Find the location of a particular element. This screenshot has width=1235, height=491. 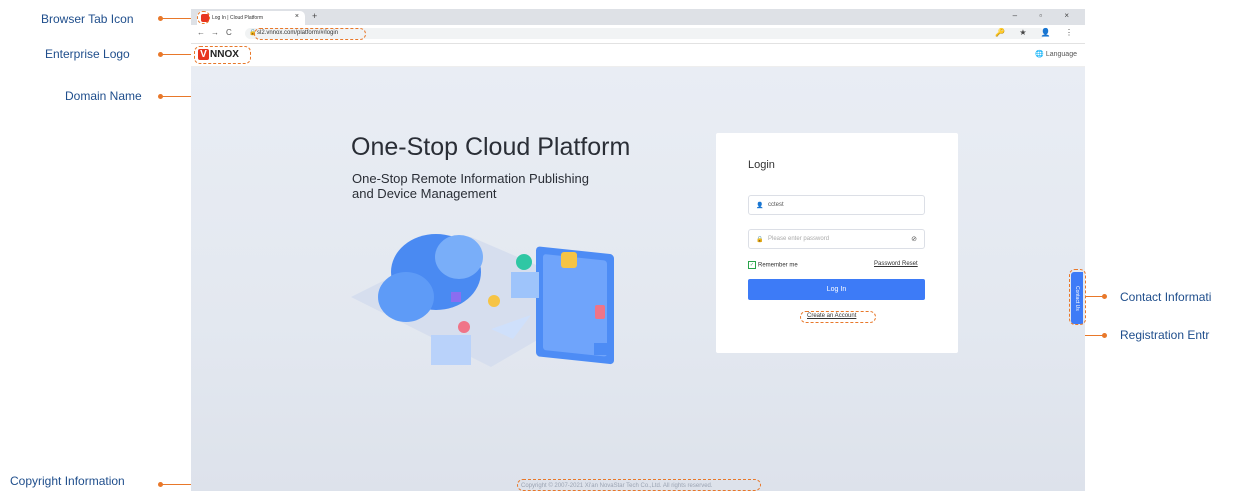

login-button: Log In is located at coordinates (836, 289).